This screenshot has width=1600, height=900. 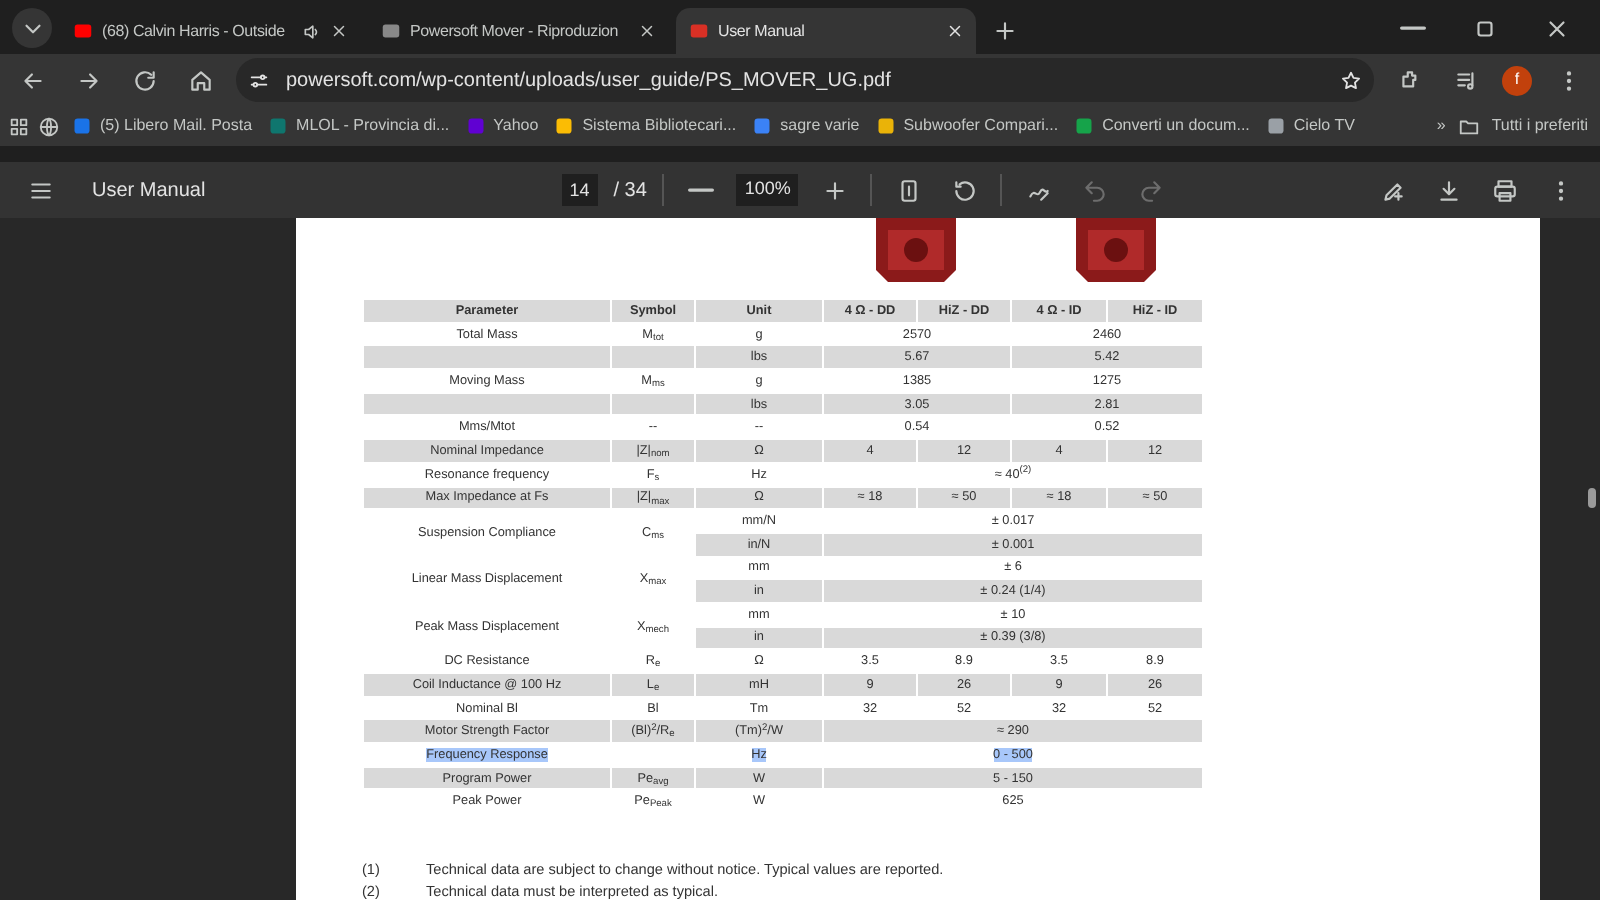 What do you see at coordinates (1539, 126) in the screenshot?
I see `bookmark-folder: Tutti i preferiti` at bounding box center [1539, 126].